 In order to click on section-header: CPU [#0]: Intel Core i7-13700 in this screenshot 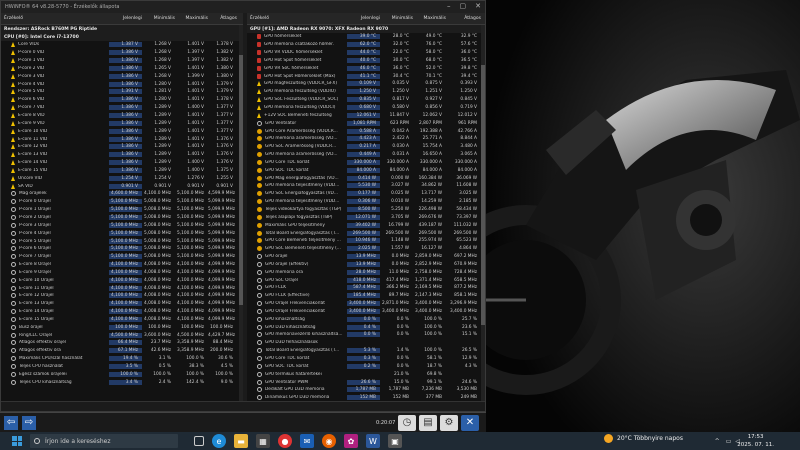, I will do `click(122, 37)`.